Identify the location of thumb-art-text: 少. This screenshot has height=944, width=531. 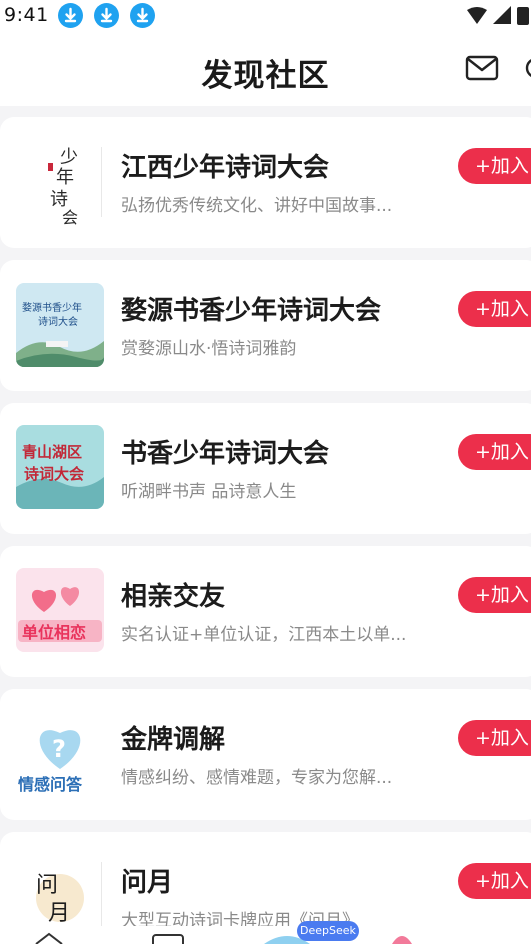
(69, 157).